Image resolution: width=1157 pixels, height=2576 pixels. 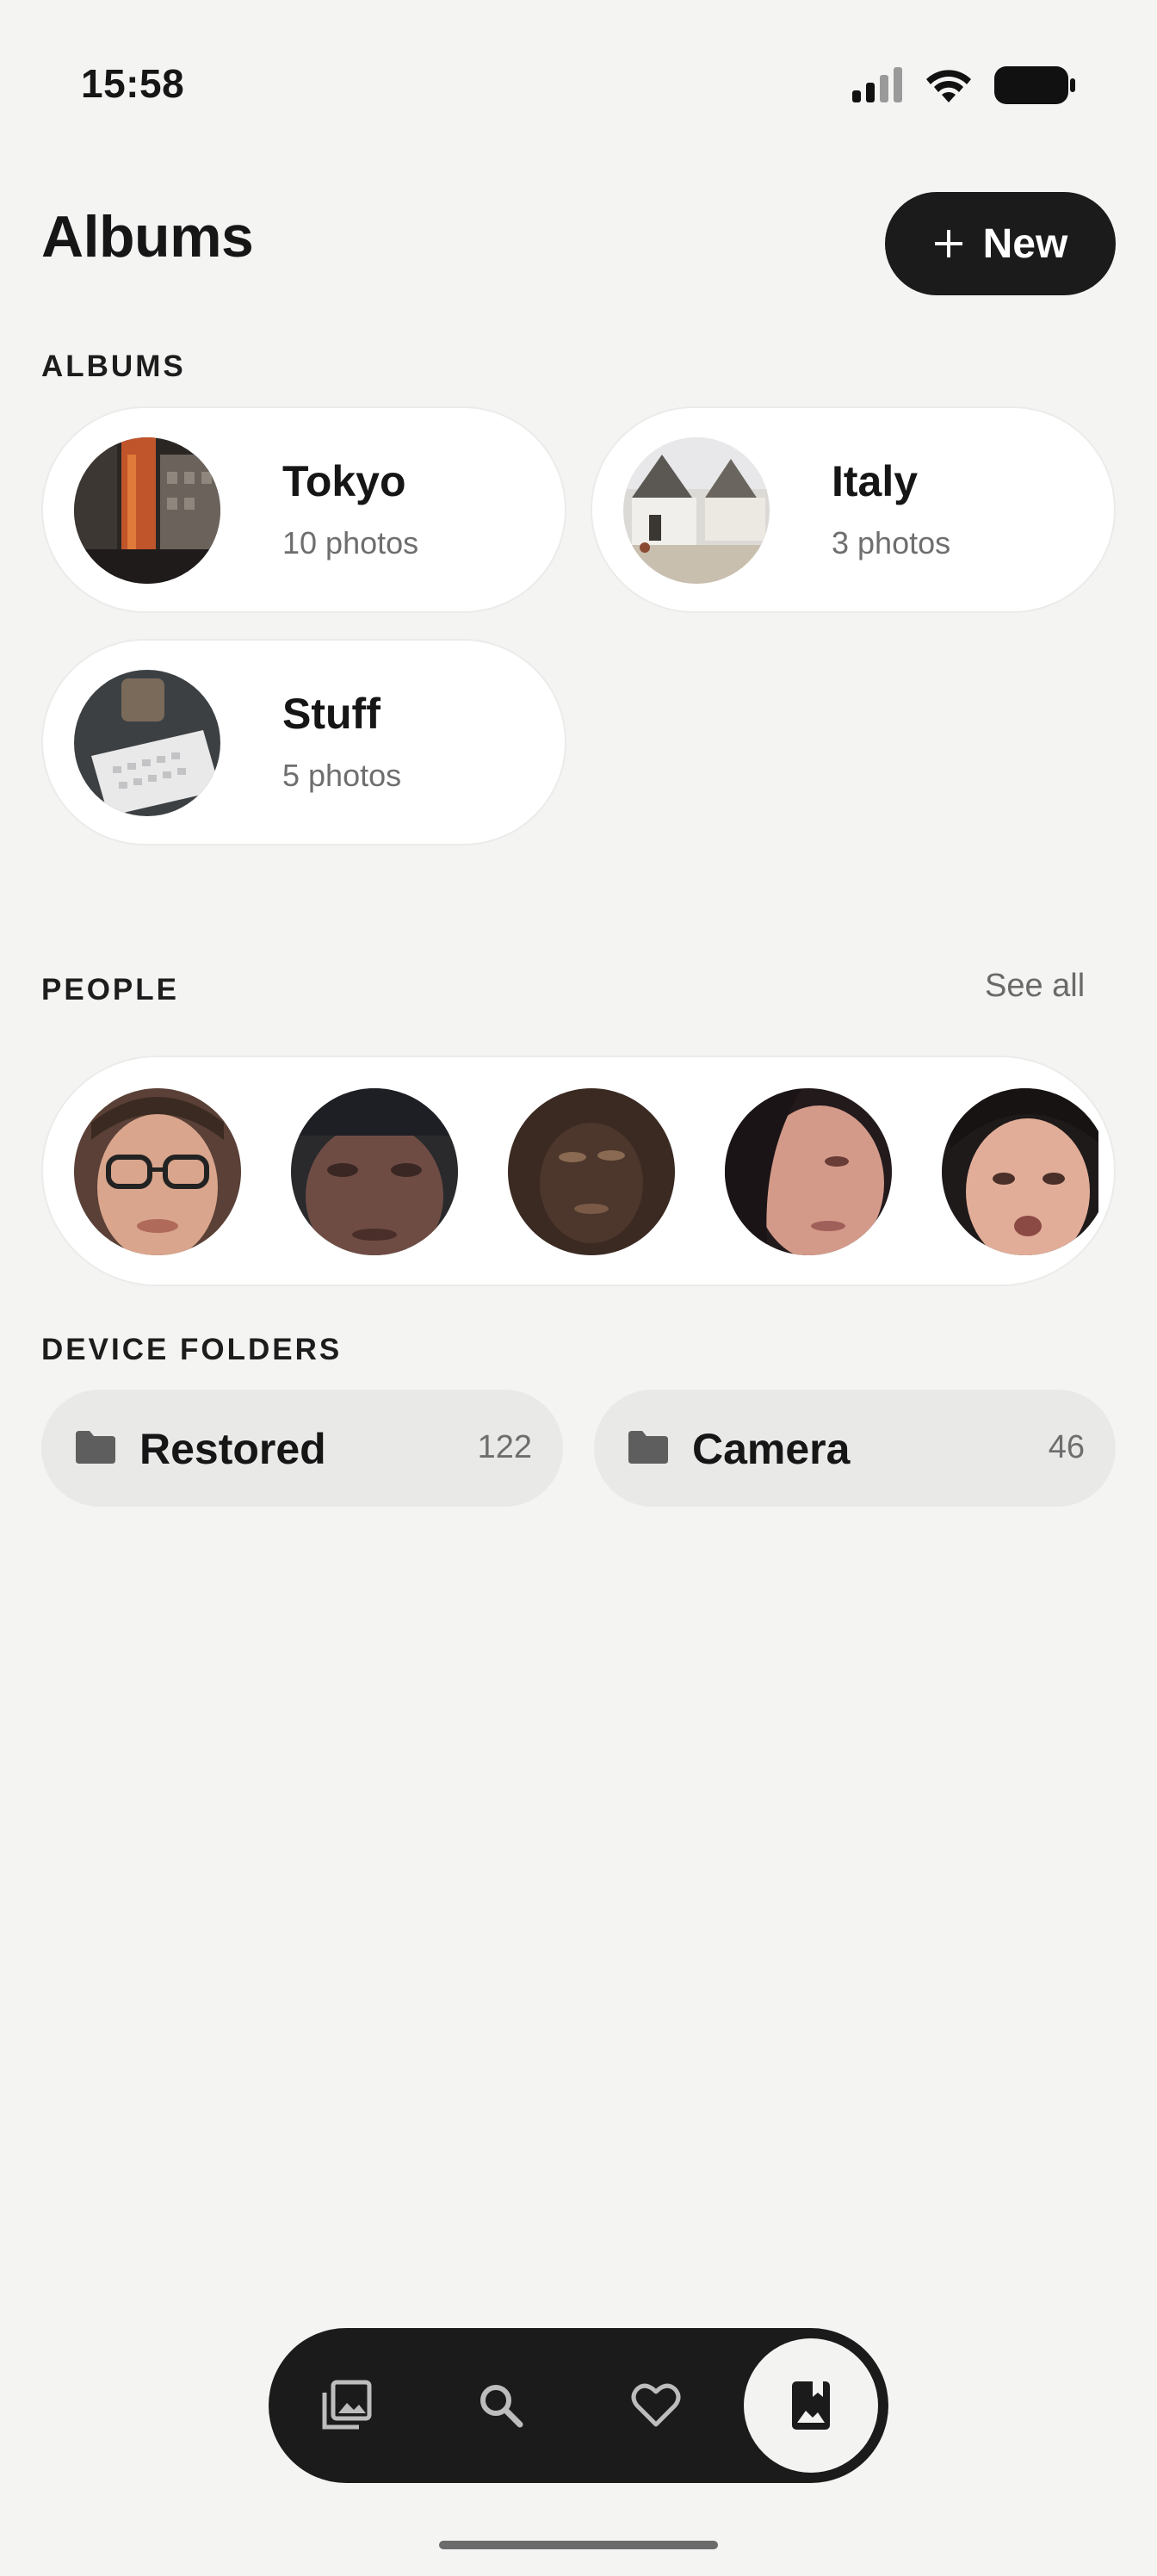 What do you see at coordinates (948, 244) in the screenshot?
I see `plus-icon` at bounding box center [948, 244].